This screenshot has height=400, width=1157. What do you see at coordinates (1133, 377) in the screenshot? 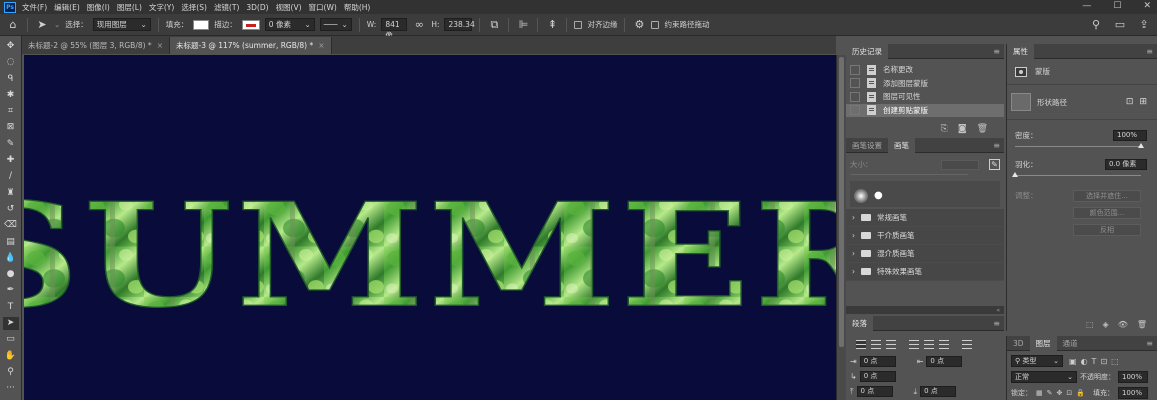
I see `opacity-field: 100%` at bounding box center [1133, 377].